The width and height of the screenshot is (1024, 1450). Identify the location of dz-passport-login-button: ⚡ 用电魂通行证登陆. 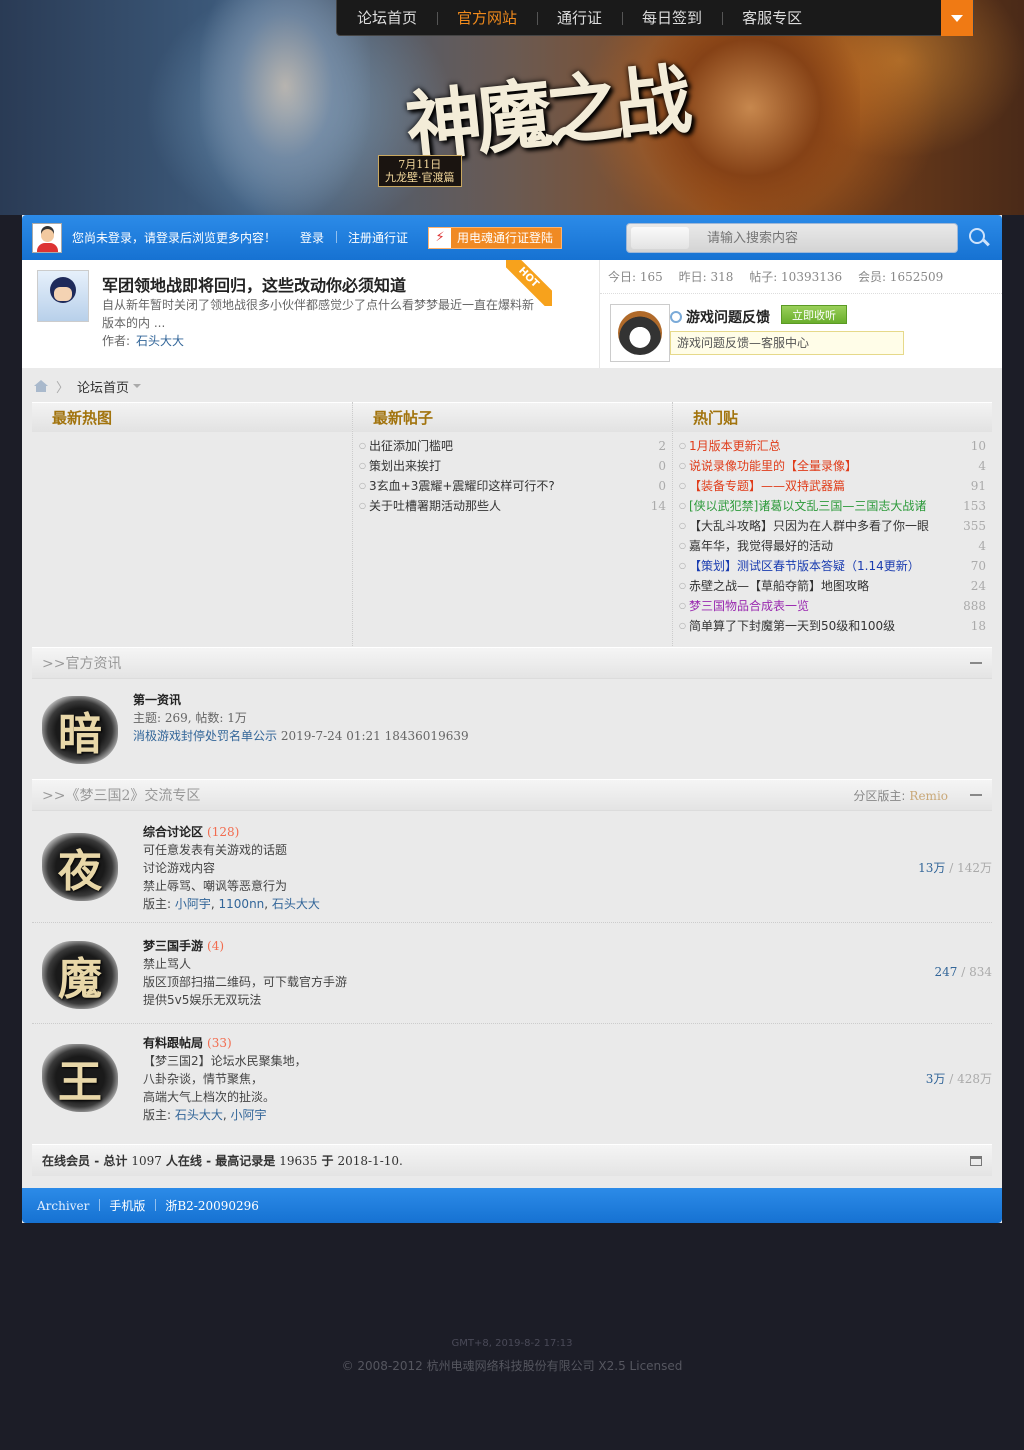
(495, 237).